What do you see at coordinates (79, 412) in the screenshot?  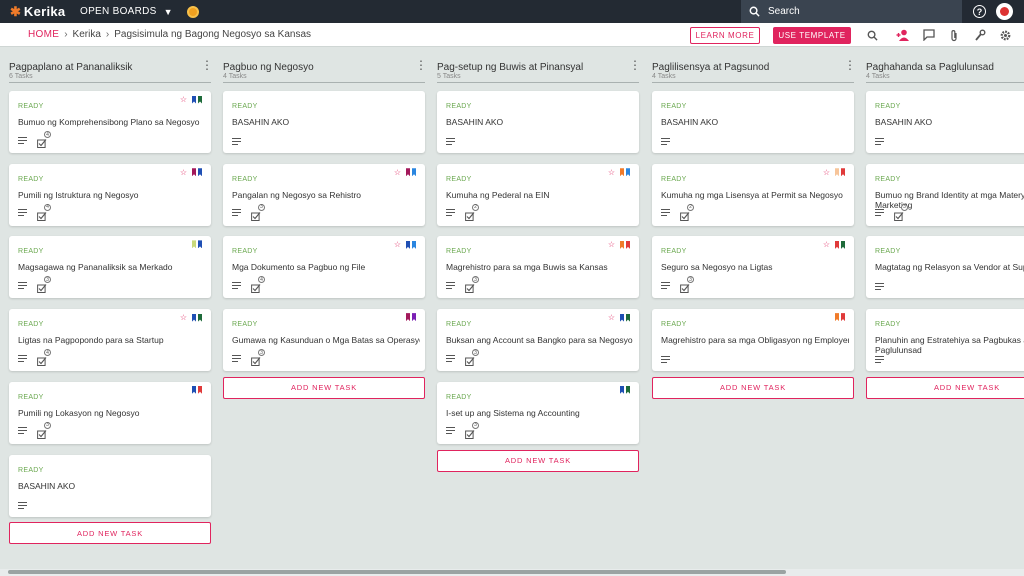 I see `task-title: Pumili ng Lokasyon ng Negosyo` at bounding box center [79, 412].